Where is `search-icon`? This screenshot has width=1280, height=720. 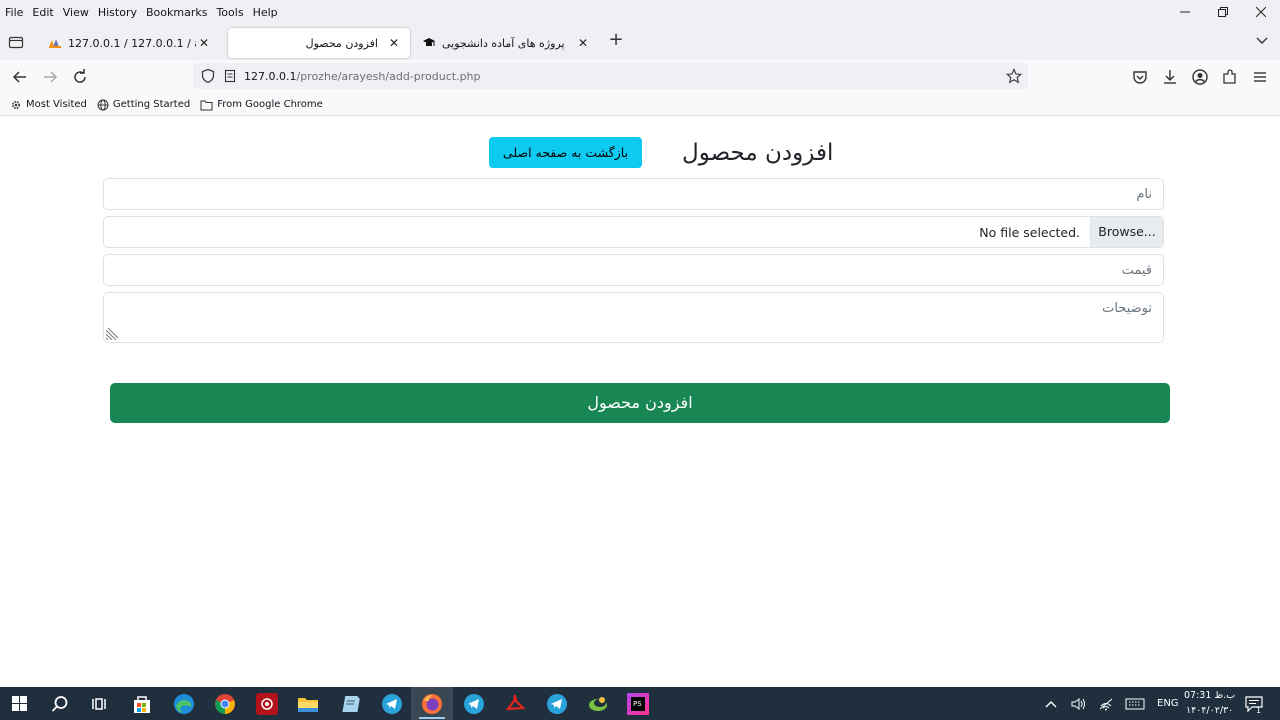 search-icon is located at coordinates (60, 704).